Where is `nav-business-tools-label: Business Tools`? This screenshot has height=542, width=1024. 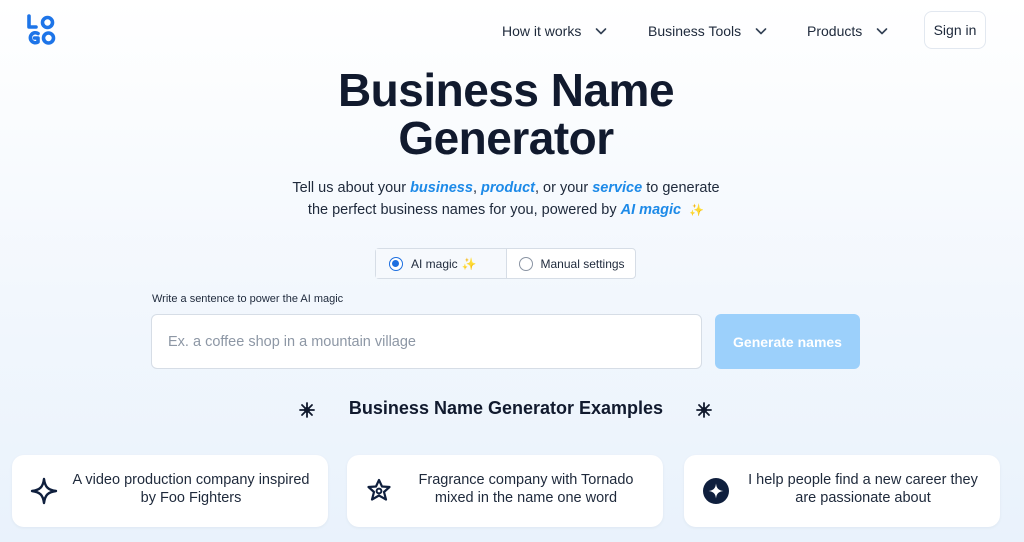 nav-business-tools-label: Business Tools is located at coordinates (695, 31).